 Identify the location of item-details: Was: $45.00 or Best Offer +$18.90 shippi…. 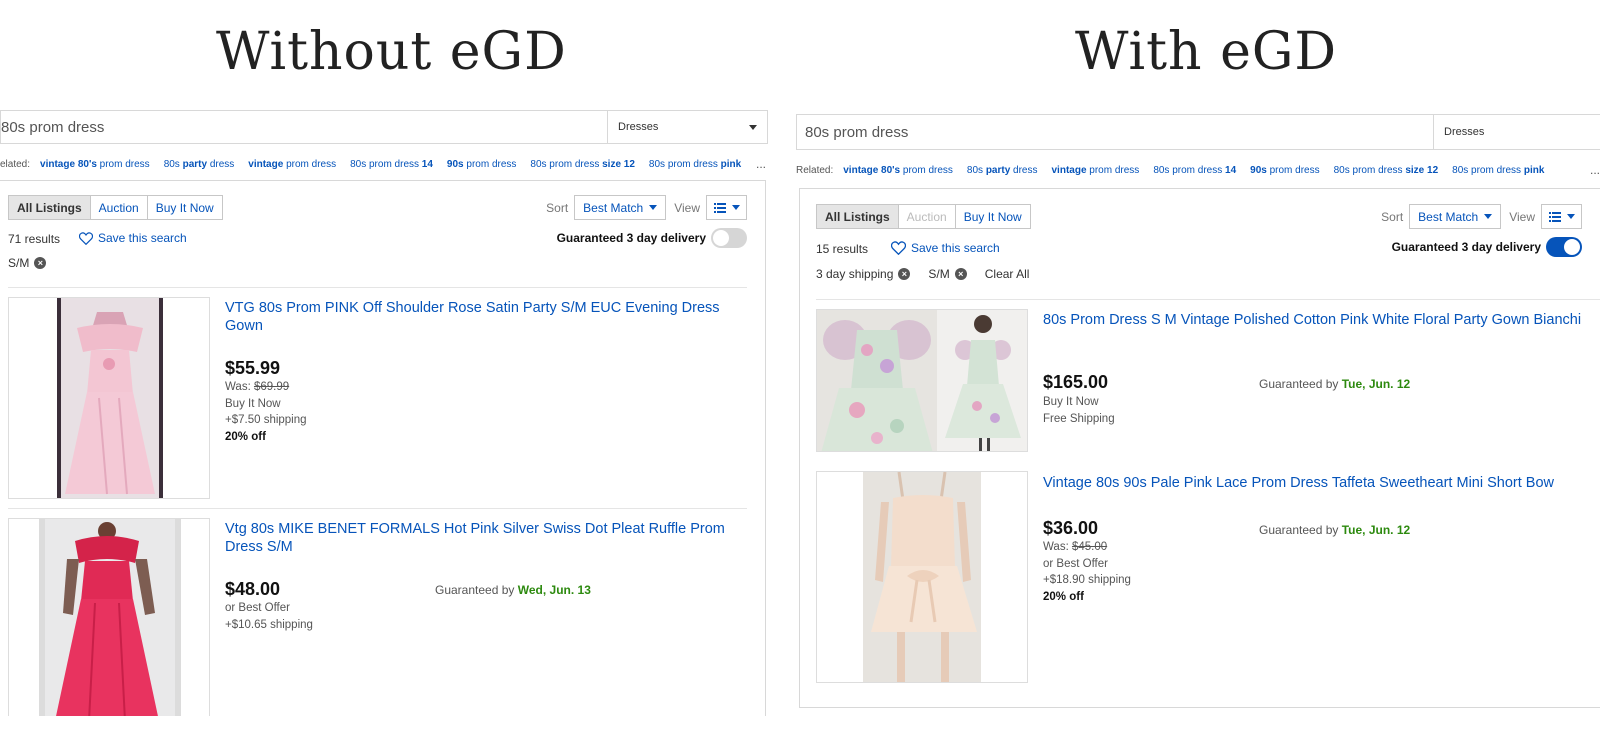
(1087, 572).